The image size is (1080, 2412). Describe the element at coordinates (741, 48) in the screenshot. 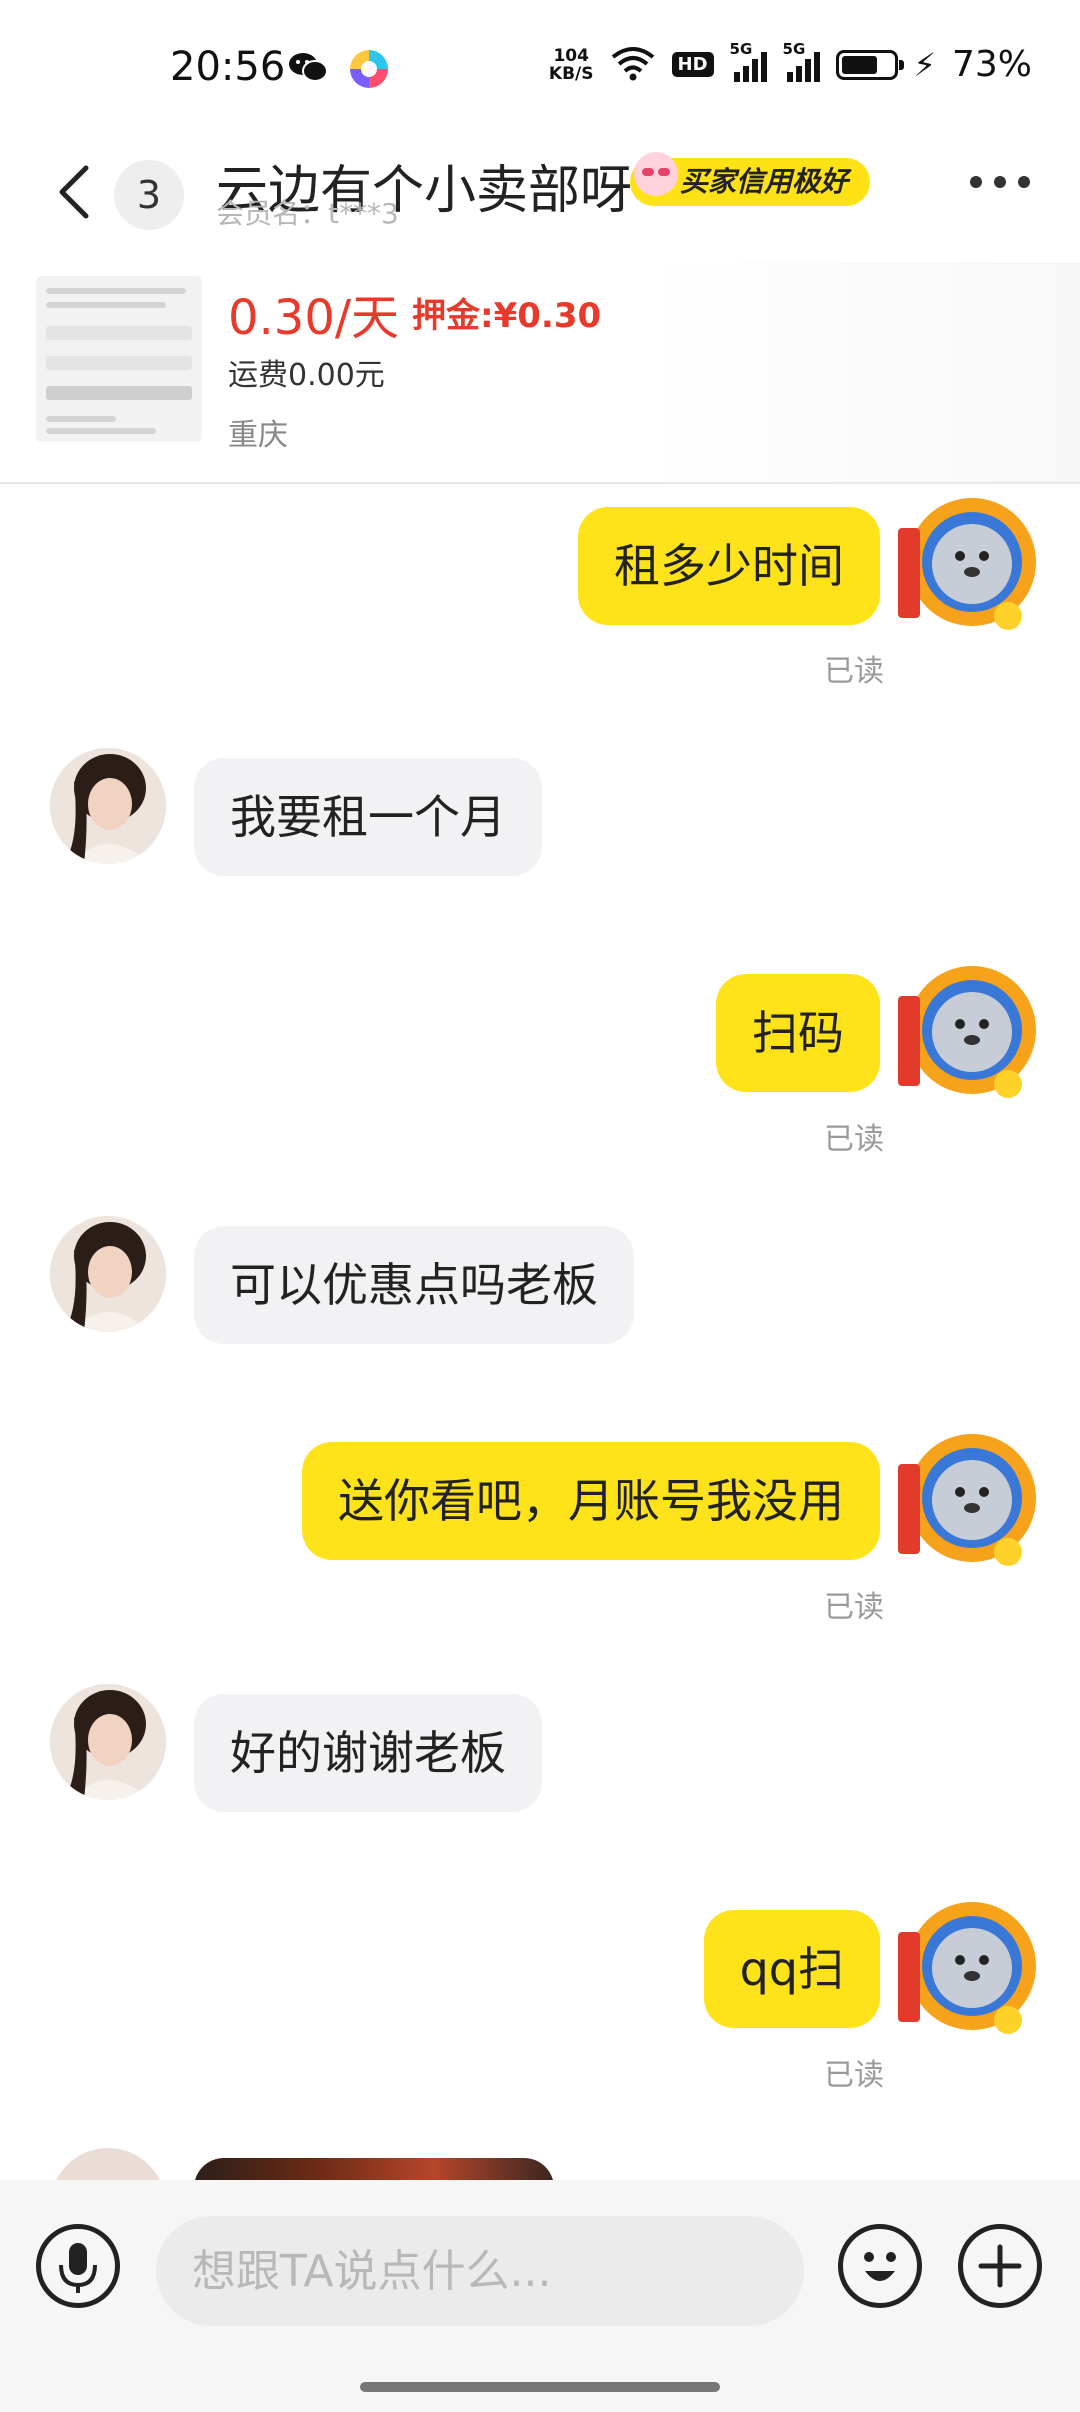

I see `sim1-network: 5G` at that location.